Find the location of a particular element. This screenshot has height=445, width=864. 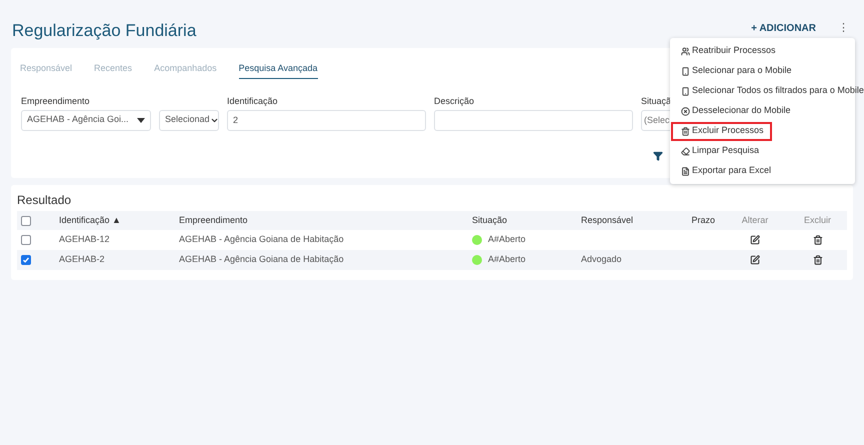

menu-item: Reatribuir Processos is located at coordinates (727, 51).